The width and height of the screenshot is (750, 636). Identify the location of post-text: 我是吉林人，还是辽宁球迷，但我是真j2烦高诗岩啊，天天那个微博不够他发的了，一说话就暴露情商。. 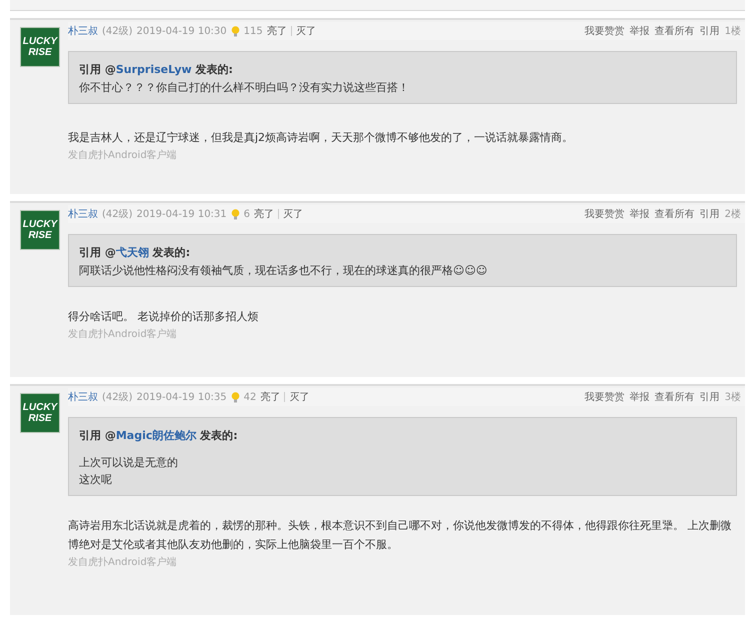
(321, 138).